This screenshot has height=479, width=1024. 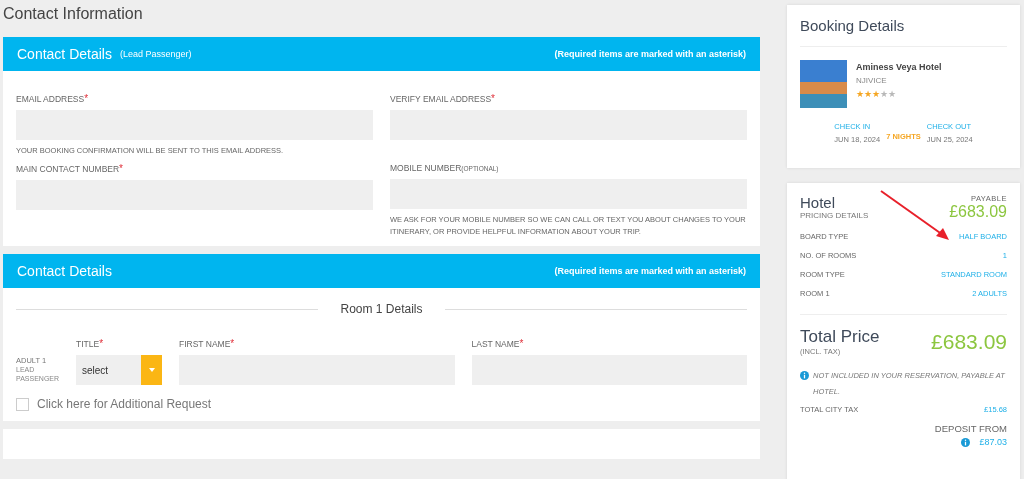 I want to click on hotel-name: Aminess Veya Hotel, so click(x=899, y=67).